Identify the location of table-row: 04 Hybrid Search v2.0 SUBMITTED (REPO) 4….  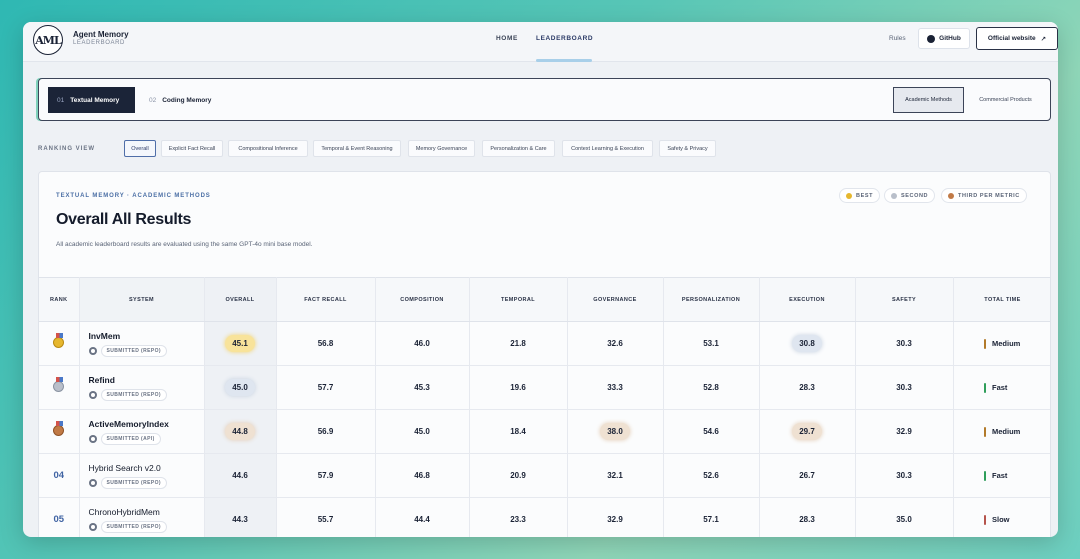
(544, 475).